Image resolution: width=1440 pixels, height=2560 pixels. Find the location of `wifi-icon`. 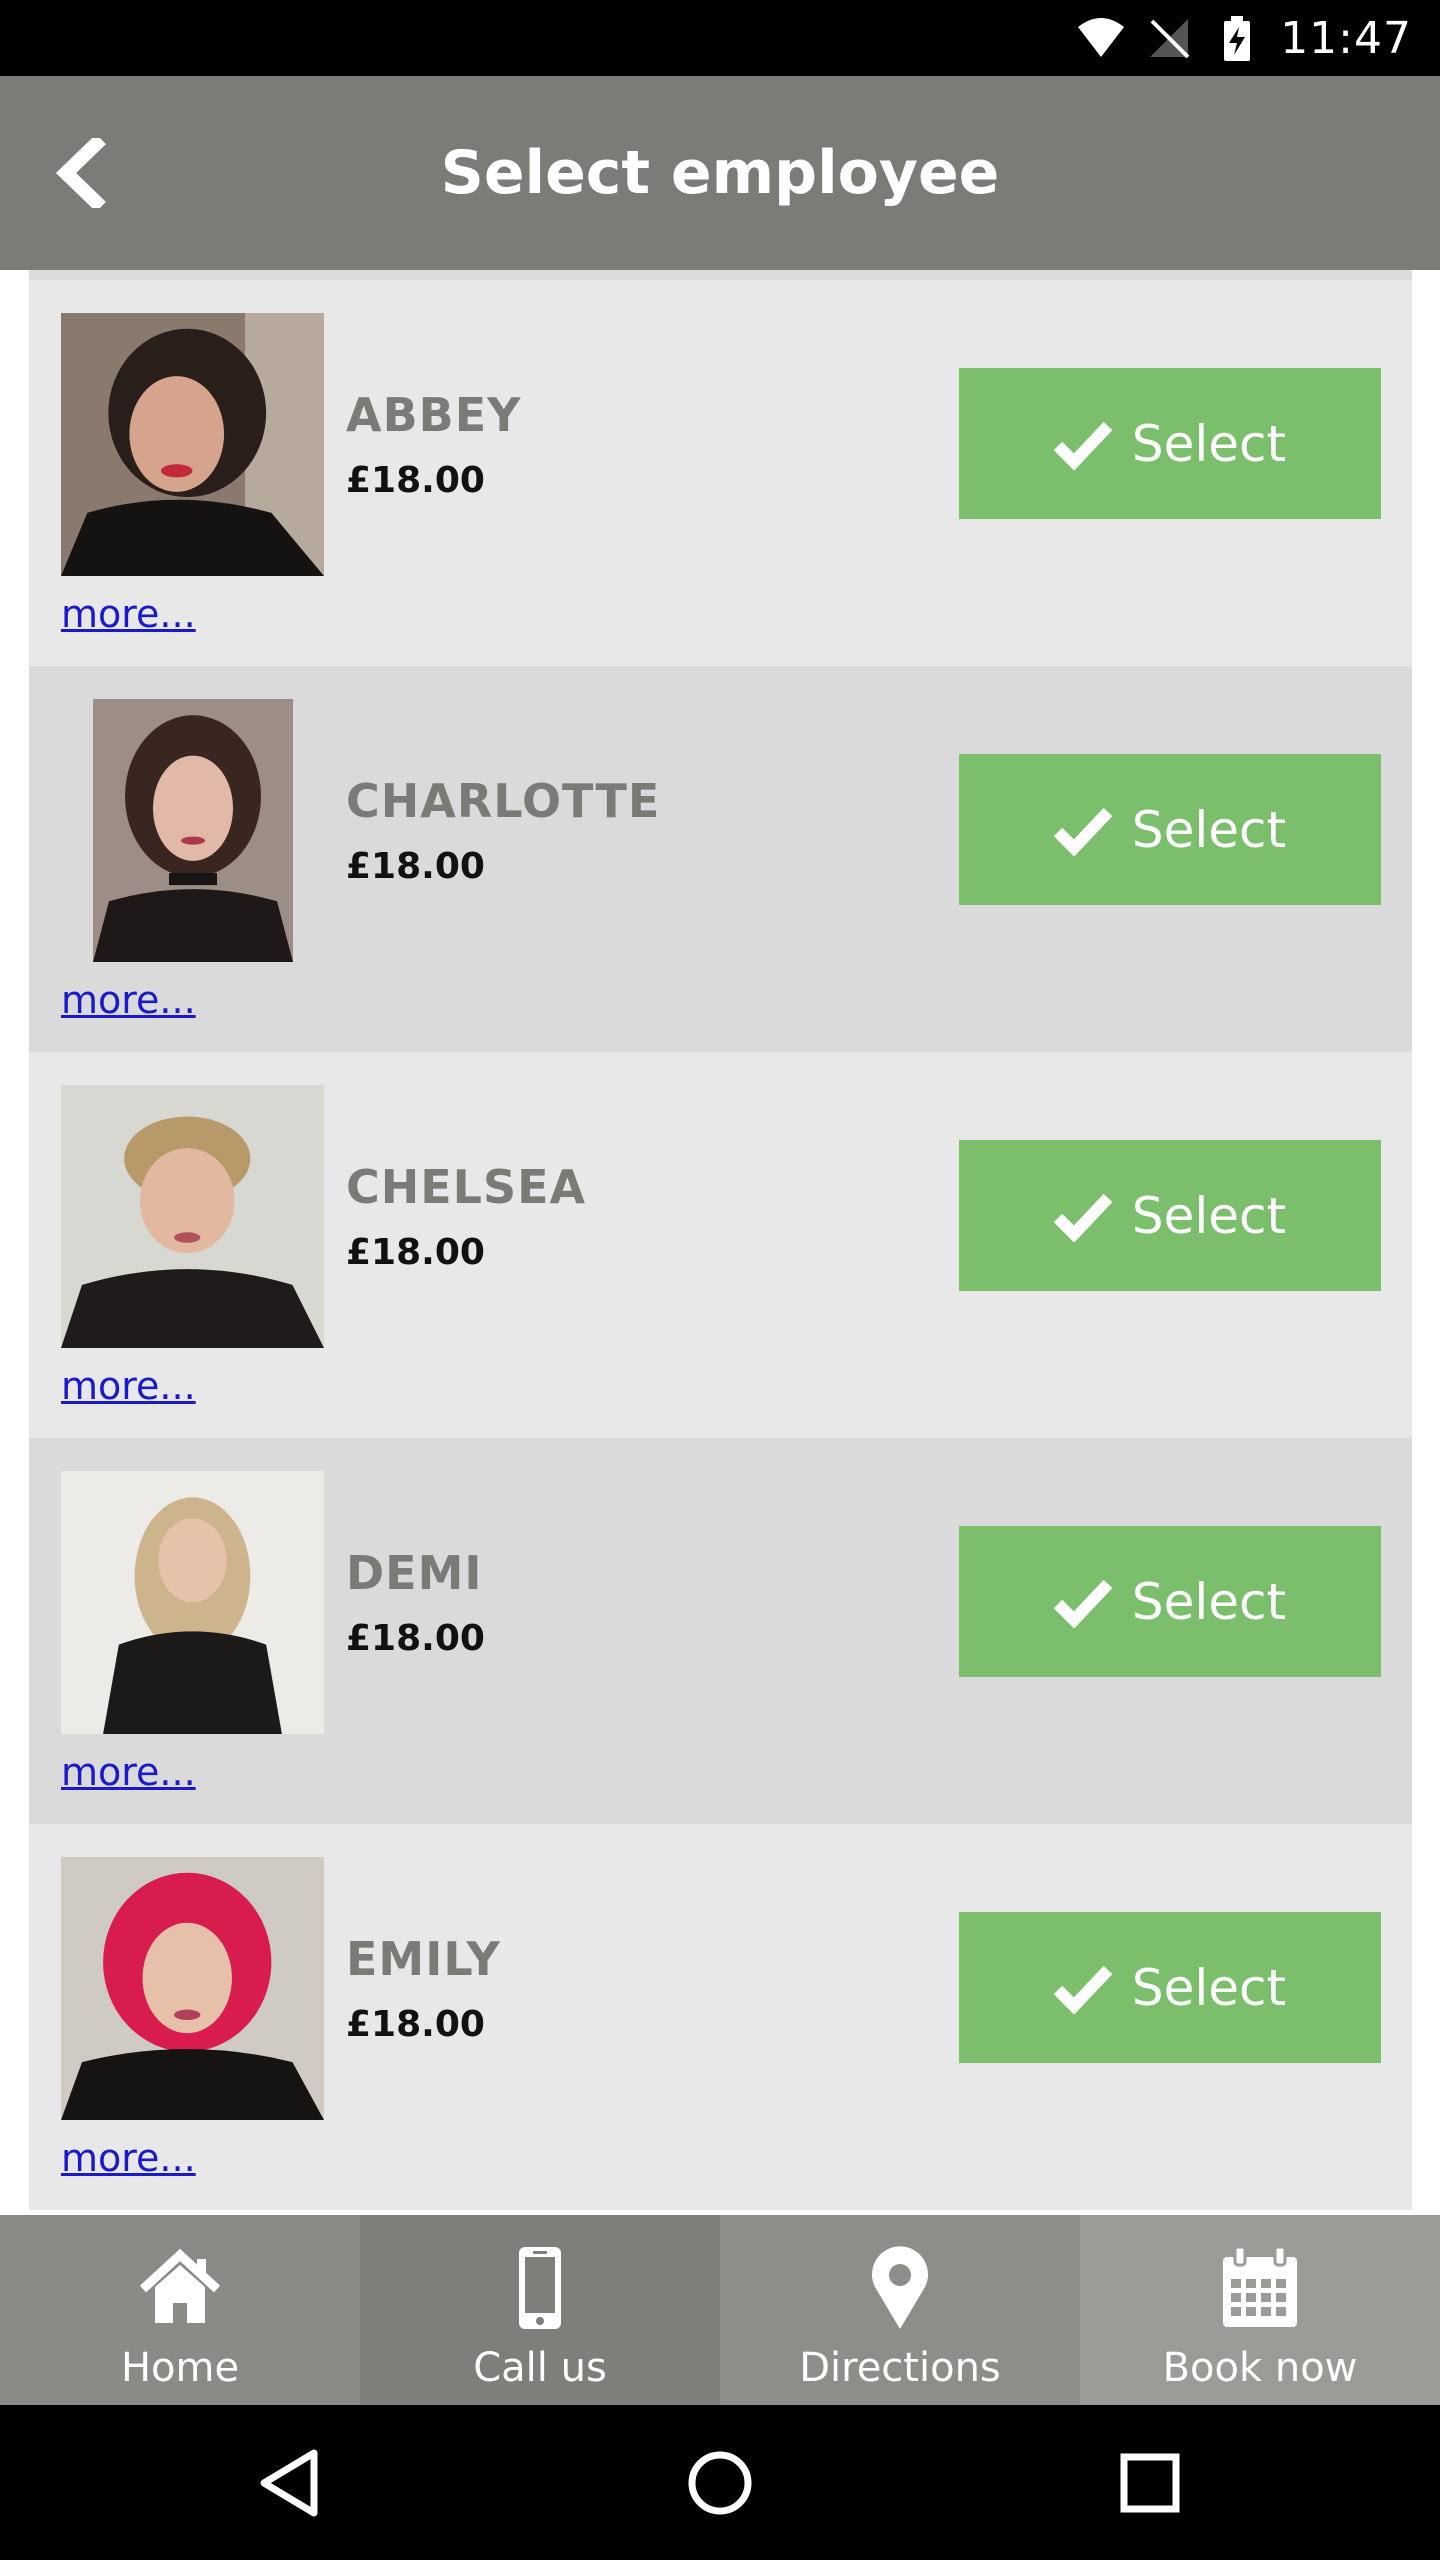

wifi-icon is located at coordinates (1101, 37).